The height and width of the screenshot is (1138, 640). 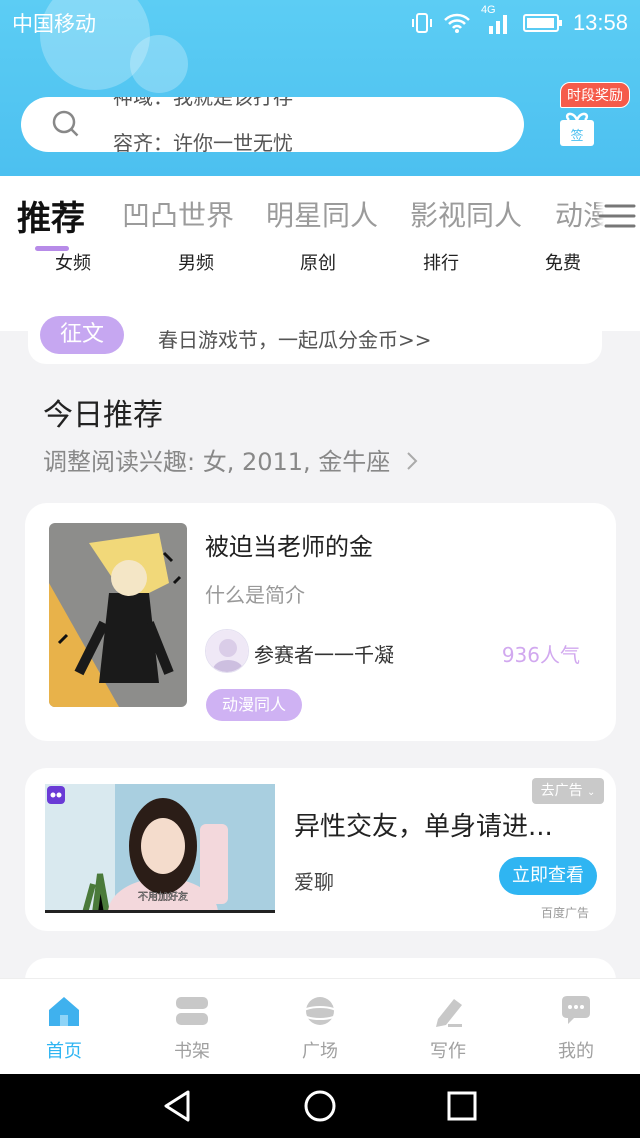 What do you see at coordinates (51, 216) in the screenshot?
I see `tab-recommend: 推荐` at bounding box center [51, 216].